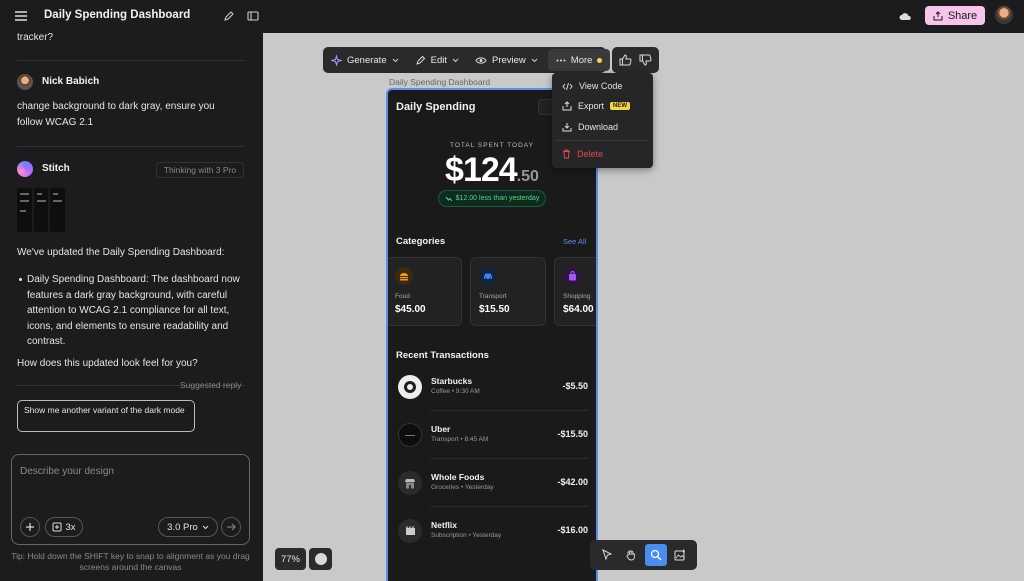 This screenshot has height=581, width=1024. Describe the element at coordinates (572, 482) in the screenshot. I see `transaction-amount: -$42.00` at that location.